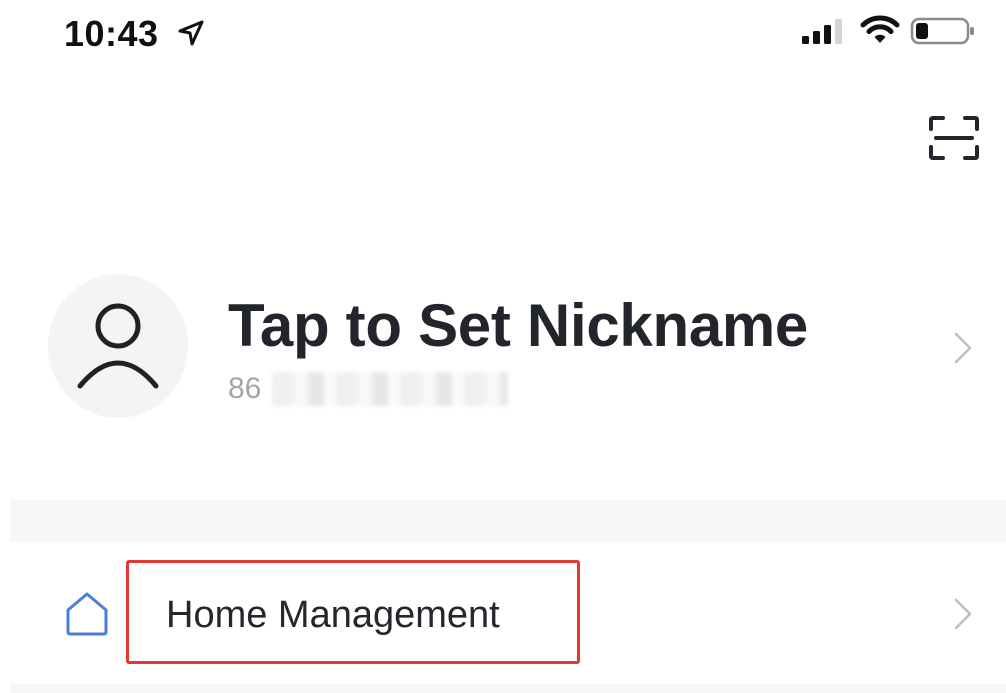 The width and height of the screenshot is (1006, 693). I want to click on wifi-icon, so click(880, 29).